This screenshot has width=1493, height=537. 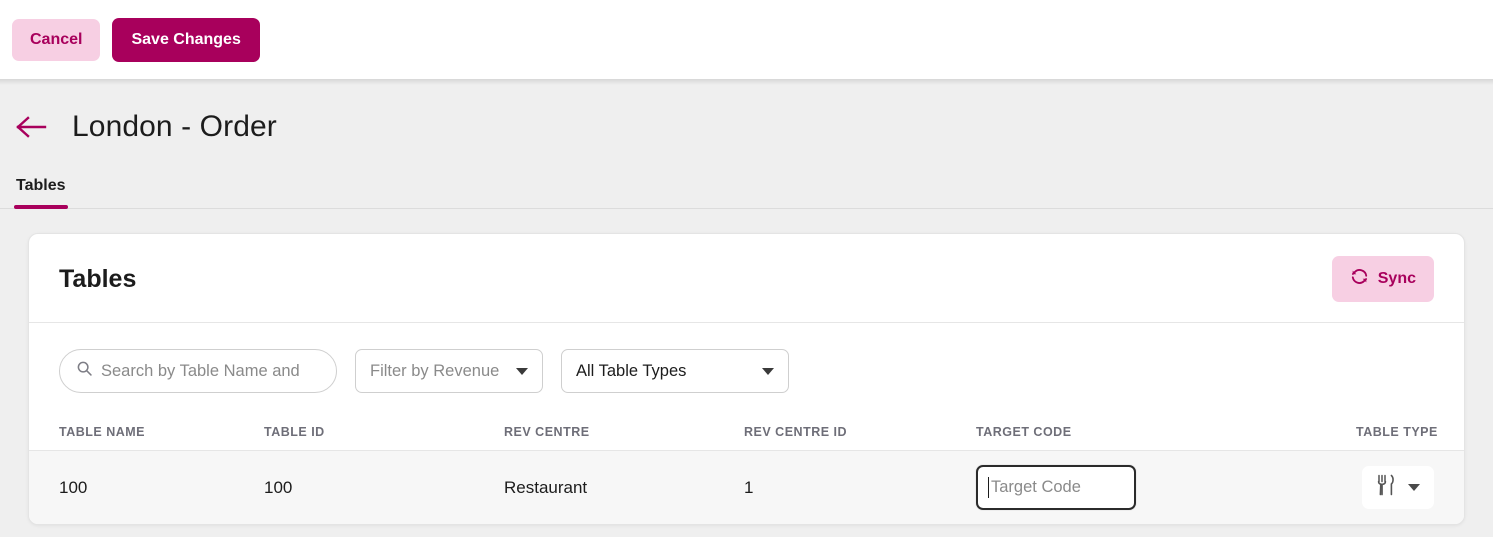 I want to click on column-header-table-id: TABLE ID, so click(x=384, y=433).